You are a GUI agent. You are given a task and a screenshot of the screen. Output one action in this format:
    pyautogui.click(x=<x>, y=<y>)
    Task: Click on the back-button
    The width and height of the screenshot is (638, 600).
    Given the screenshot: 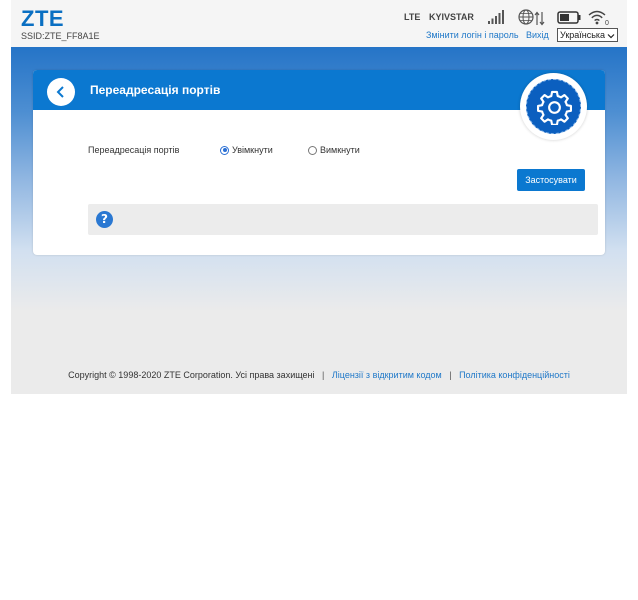 What is the action you would take?
    pyautogui.click(x=61, y=92)
    